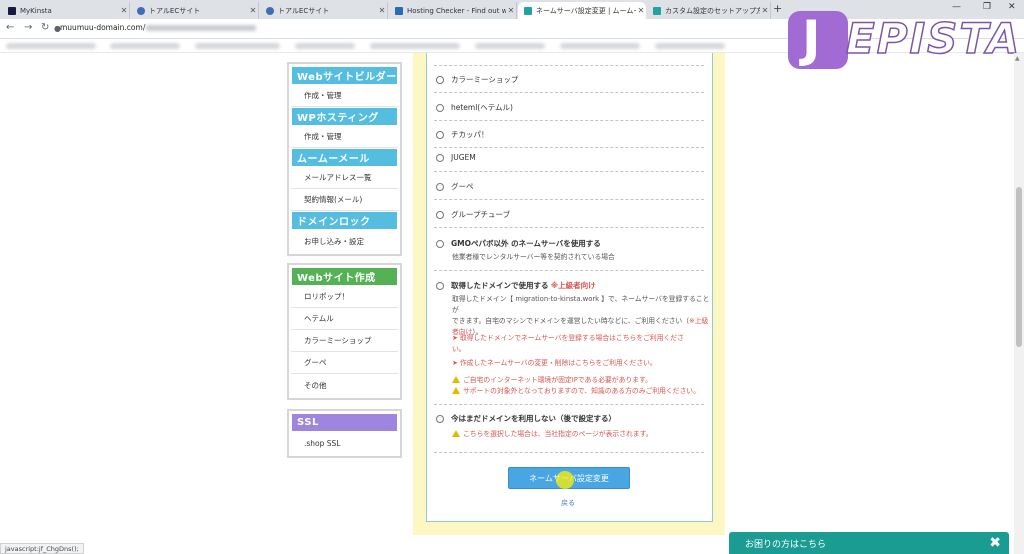  Describe the element at coordinates (42, 548) in the screenshot. I see `status-bar: javascript:jf_ChgDns();` at that location.